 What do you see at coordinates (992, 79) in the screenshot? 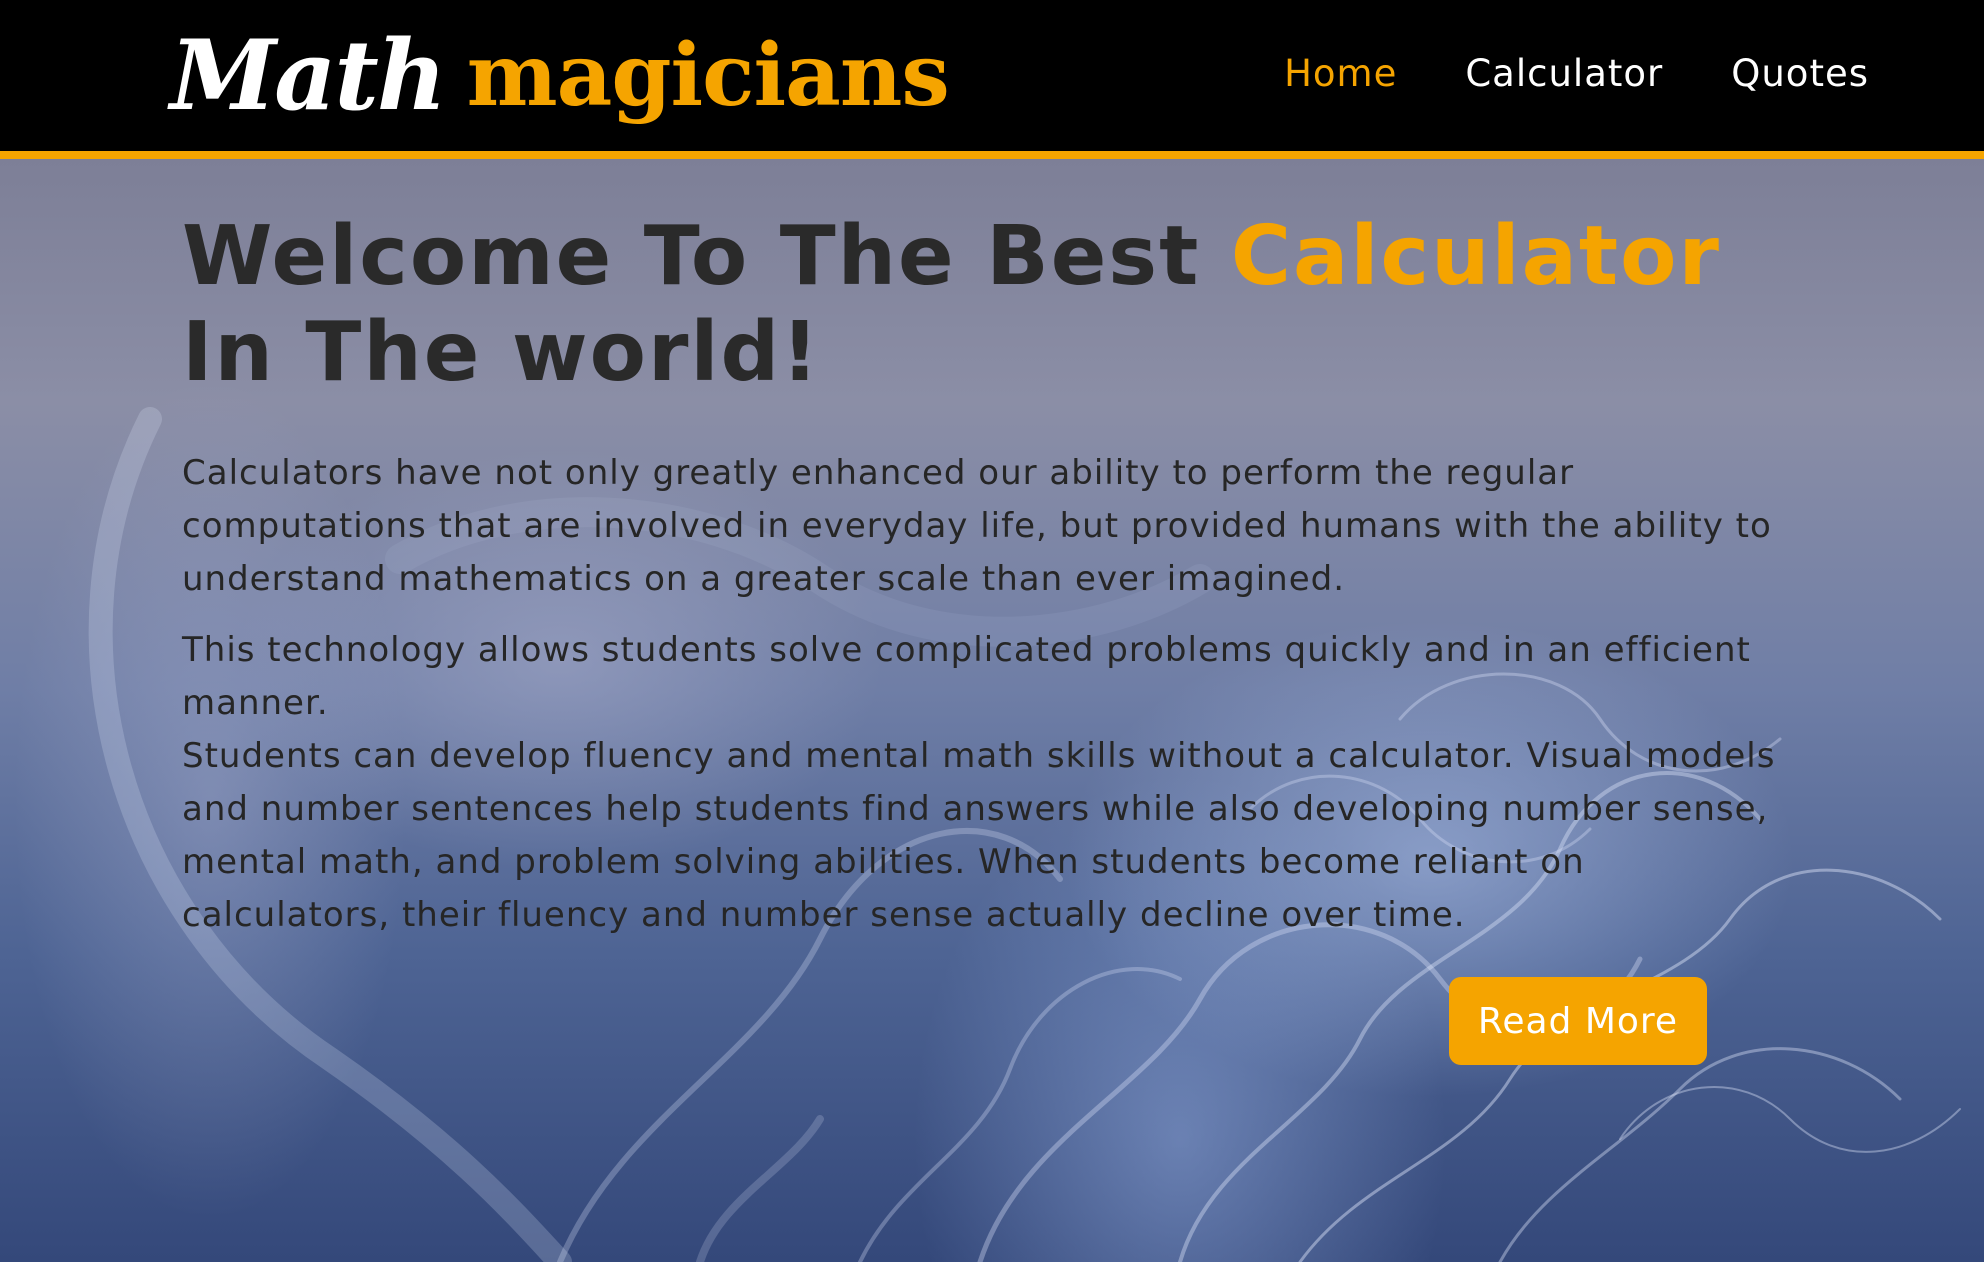
I see `navbar: Math magicians Home Calculator Quotes` at bounding box center [992, 79].